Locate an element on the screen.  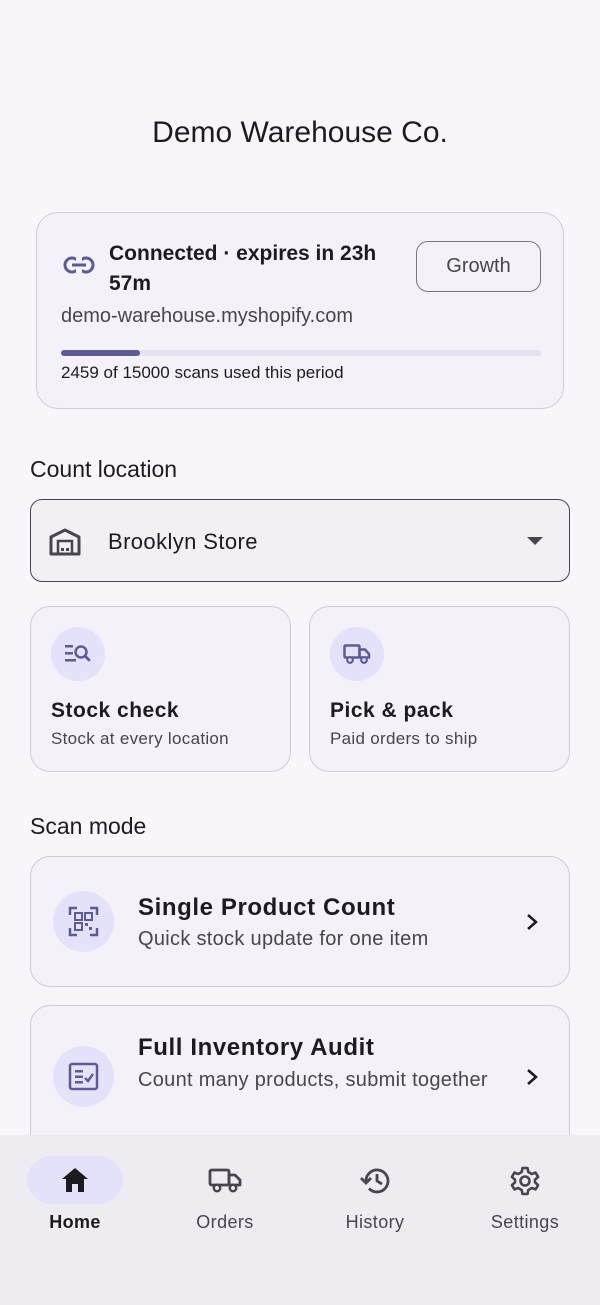
warehouse-icon is located at coordinates (65, 542).